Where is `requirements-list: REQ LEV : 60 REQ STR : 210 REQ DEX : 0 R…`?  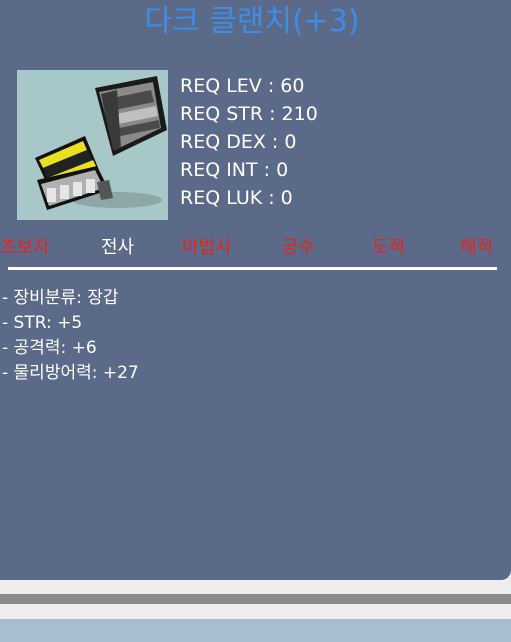 requirements-list: REQ LEV : 60 REQ STR : 210 REQ DEX : 0 R… is located at coordinates (249, 142).